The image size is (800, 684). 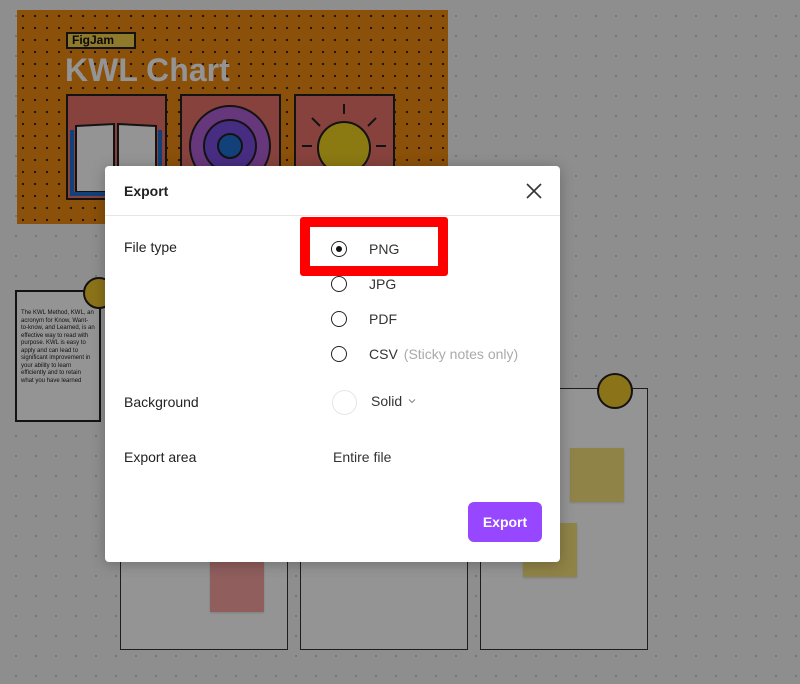 I want to click on background-select: Solid, so click(x=393, y=401).